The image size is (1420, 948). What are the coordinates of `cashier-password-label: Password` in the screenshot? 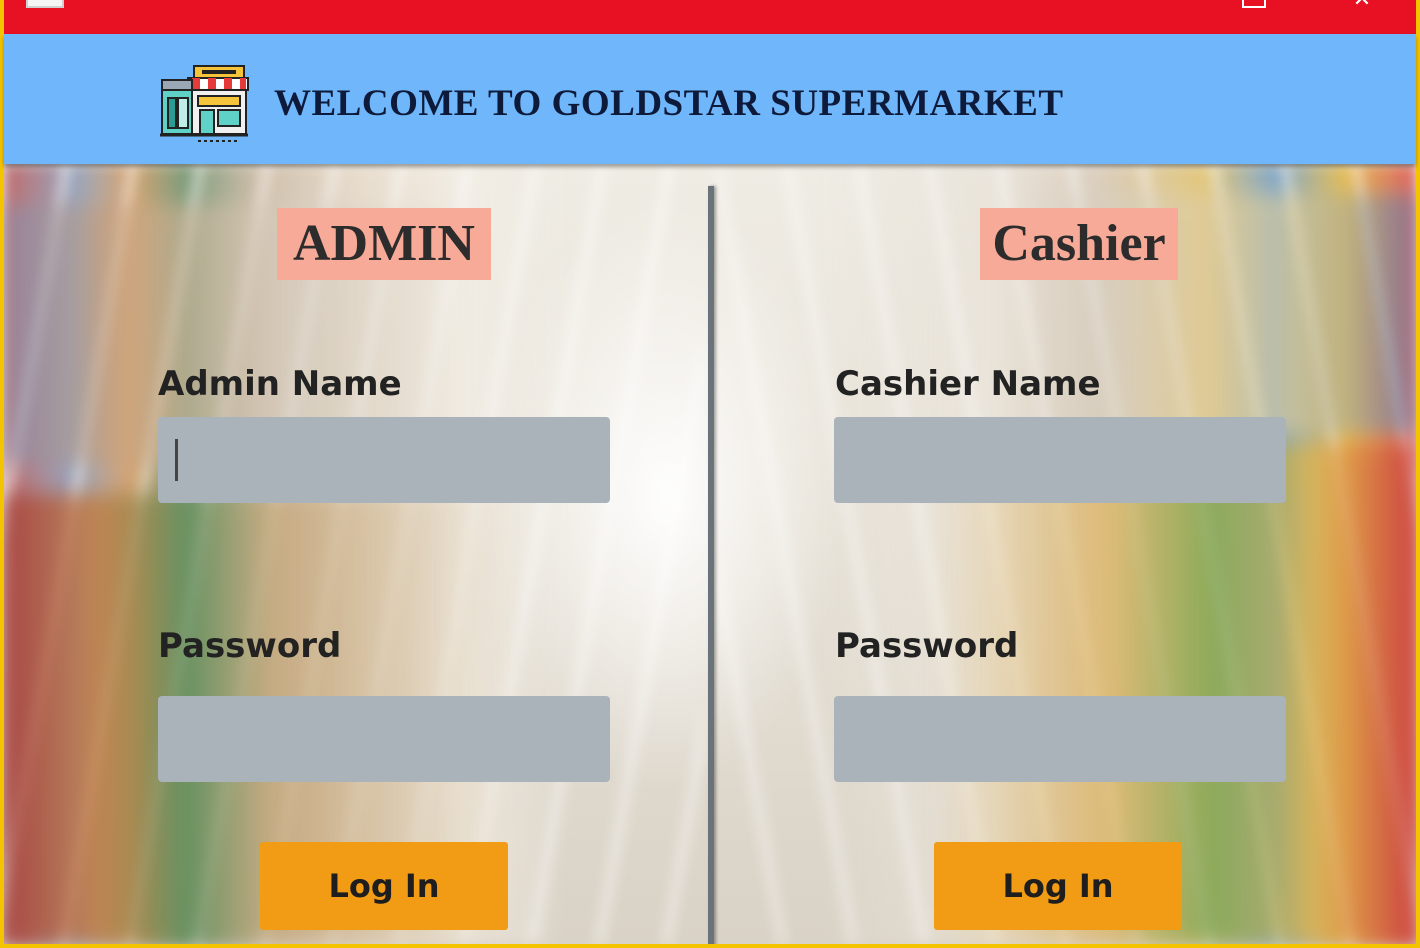 It's located at (927, 646).